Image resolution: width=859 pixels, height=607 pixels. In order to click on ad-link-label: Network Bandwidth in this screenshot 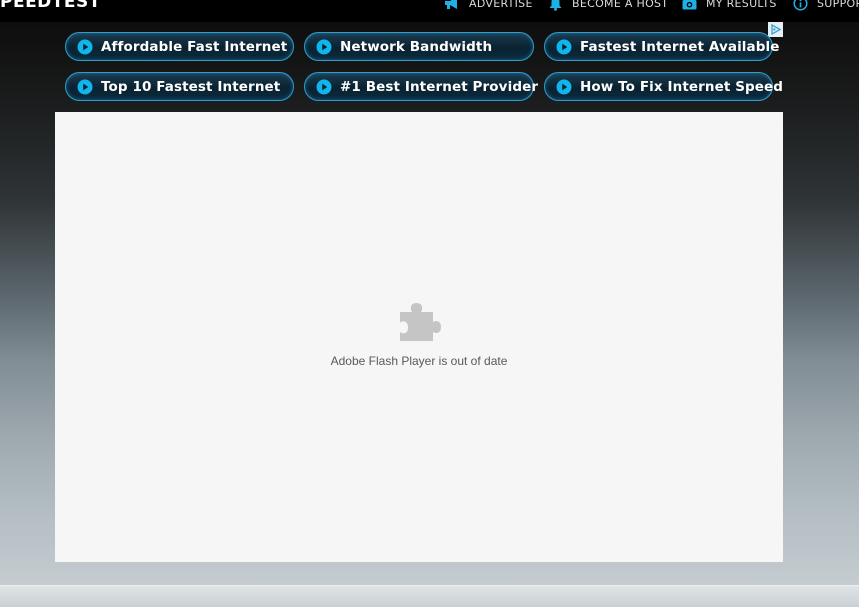, I will do `click(416, 46)`.